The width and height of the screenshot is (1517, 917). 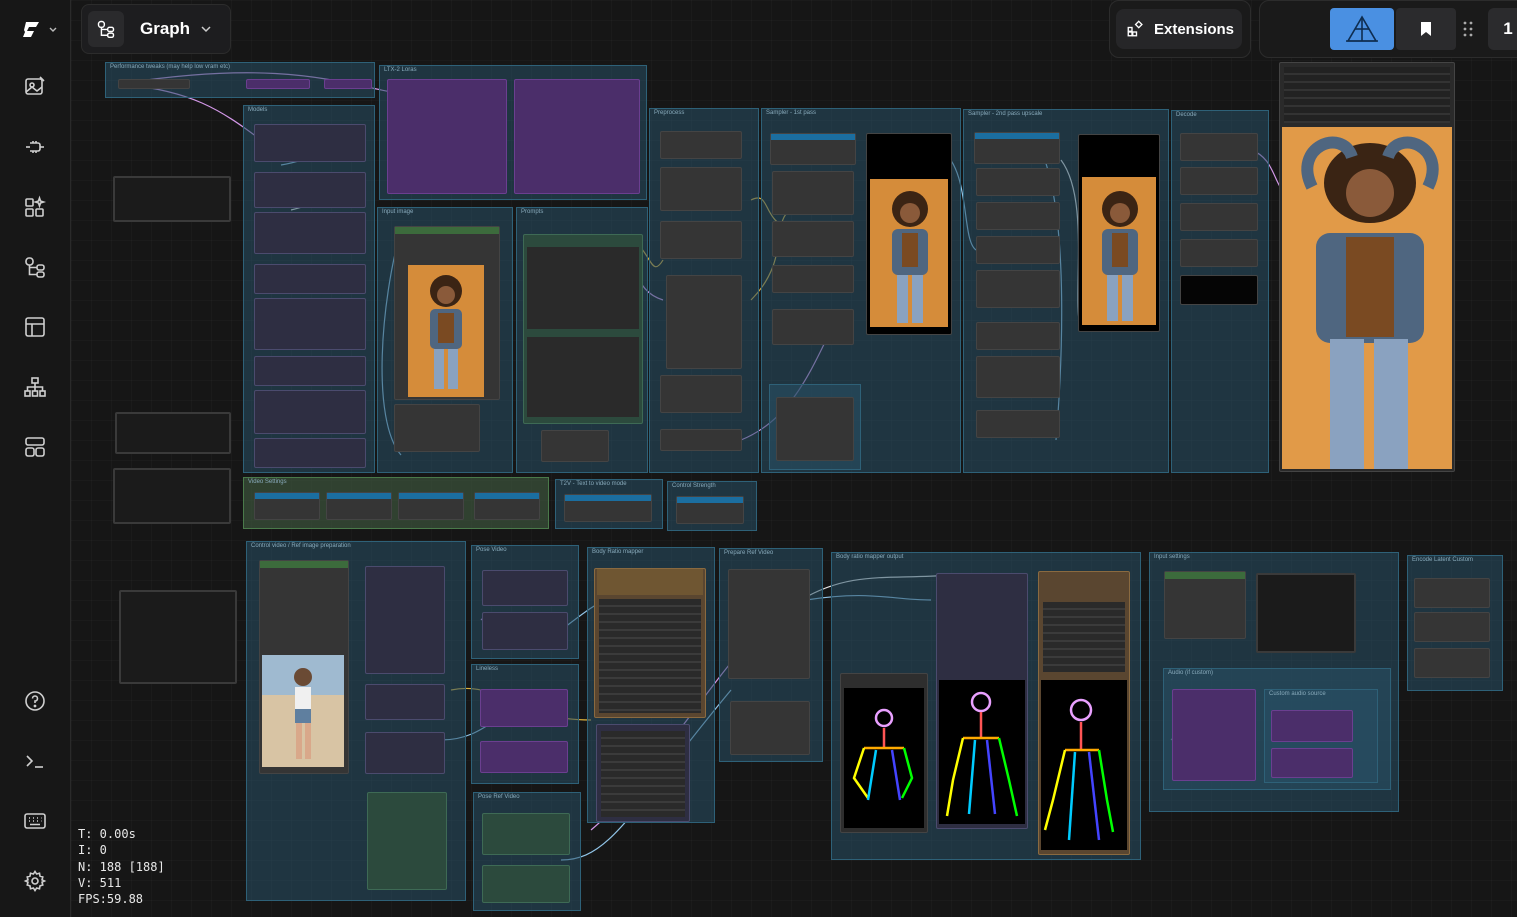 I want to click on sidebar-item-models, so click(x=35, y=147).